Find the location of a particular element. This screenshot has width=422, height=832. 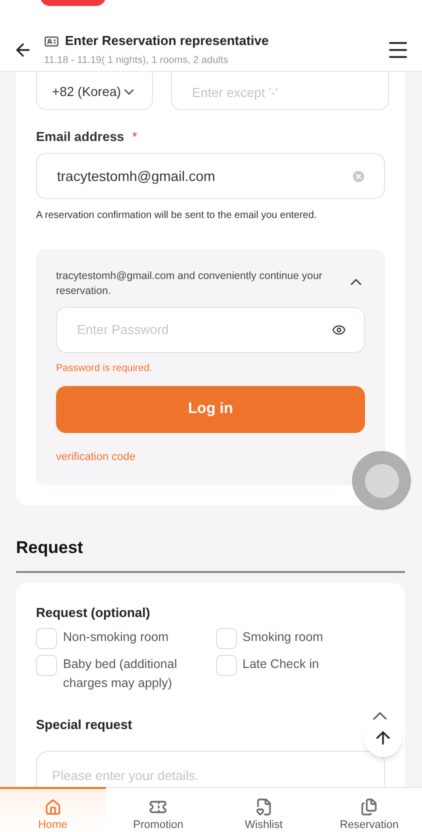

checkbox-label: Baby bed (additional charges may apply) is located at coordinates (120, 674).